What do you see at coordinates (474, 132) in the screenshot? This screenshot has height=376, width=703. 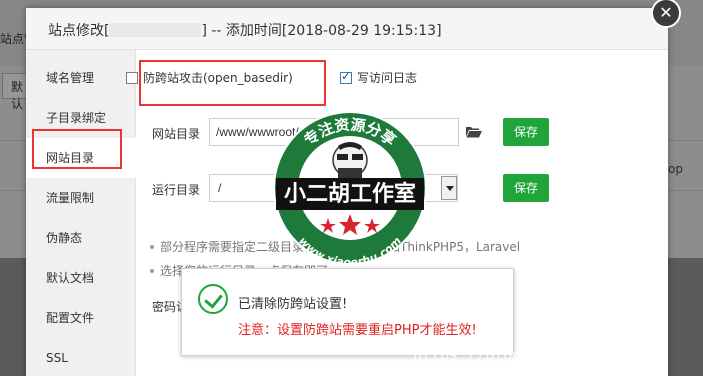 I see `folder-open-icon` at bounding box center [474, 132].